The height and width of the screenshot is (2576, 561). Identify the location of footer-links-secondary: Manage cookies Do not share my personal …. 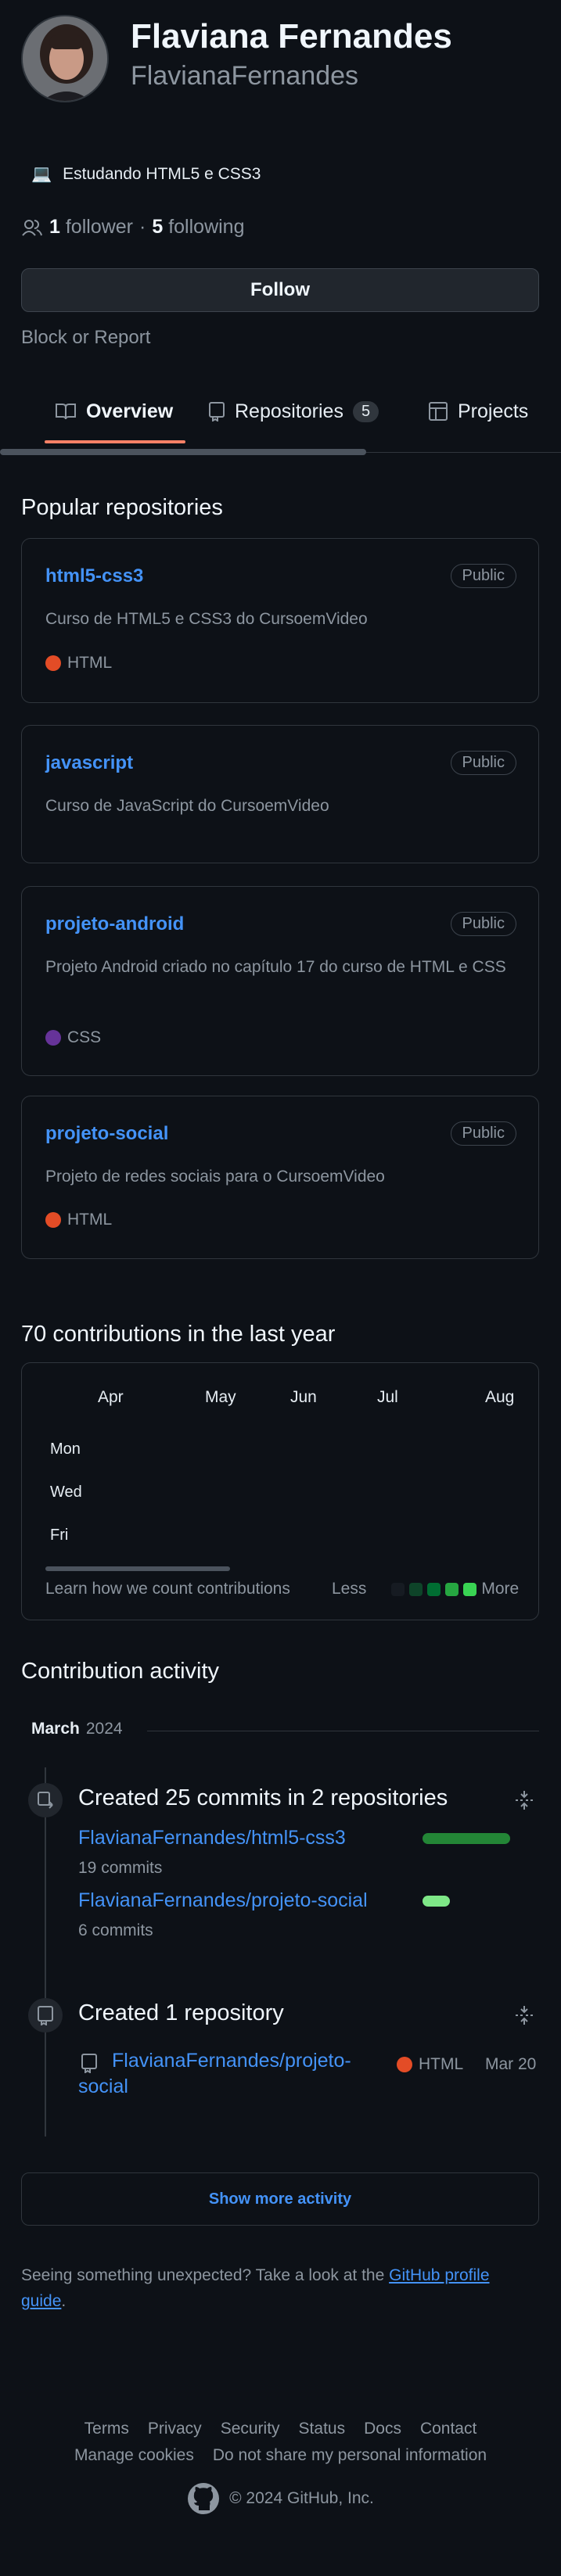
(280, 2455).